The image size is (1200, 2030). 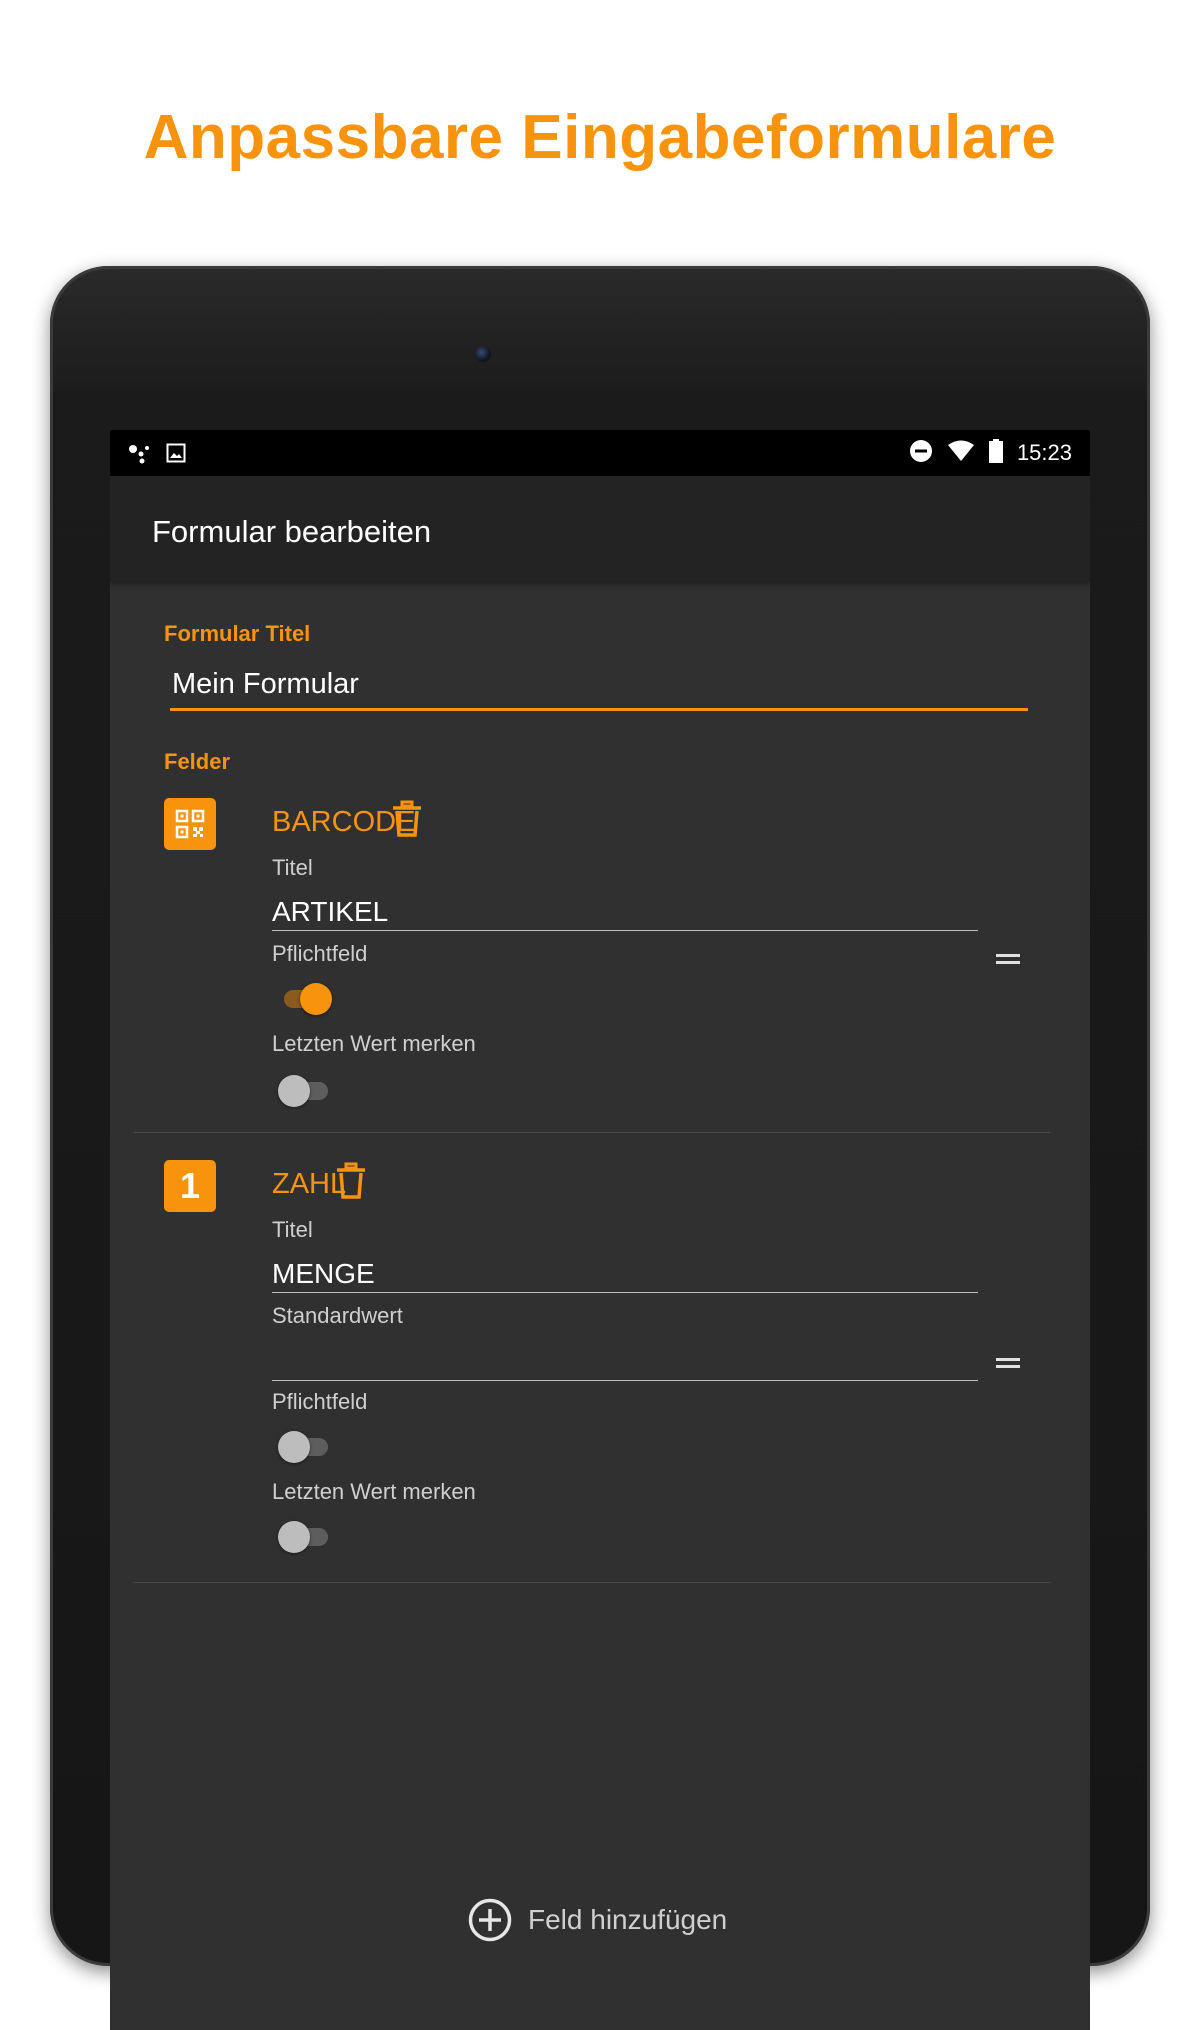 What do you see at coordinates (337, 1315) in the screenshot?
I see `default-value-label: Standardwert` at bounding box center [337, 1315].